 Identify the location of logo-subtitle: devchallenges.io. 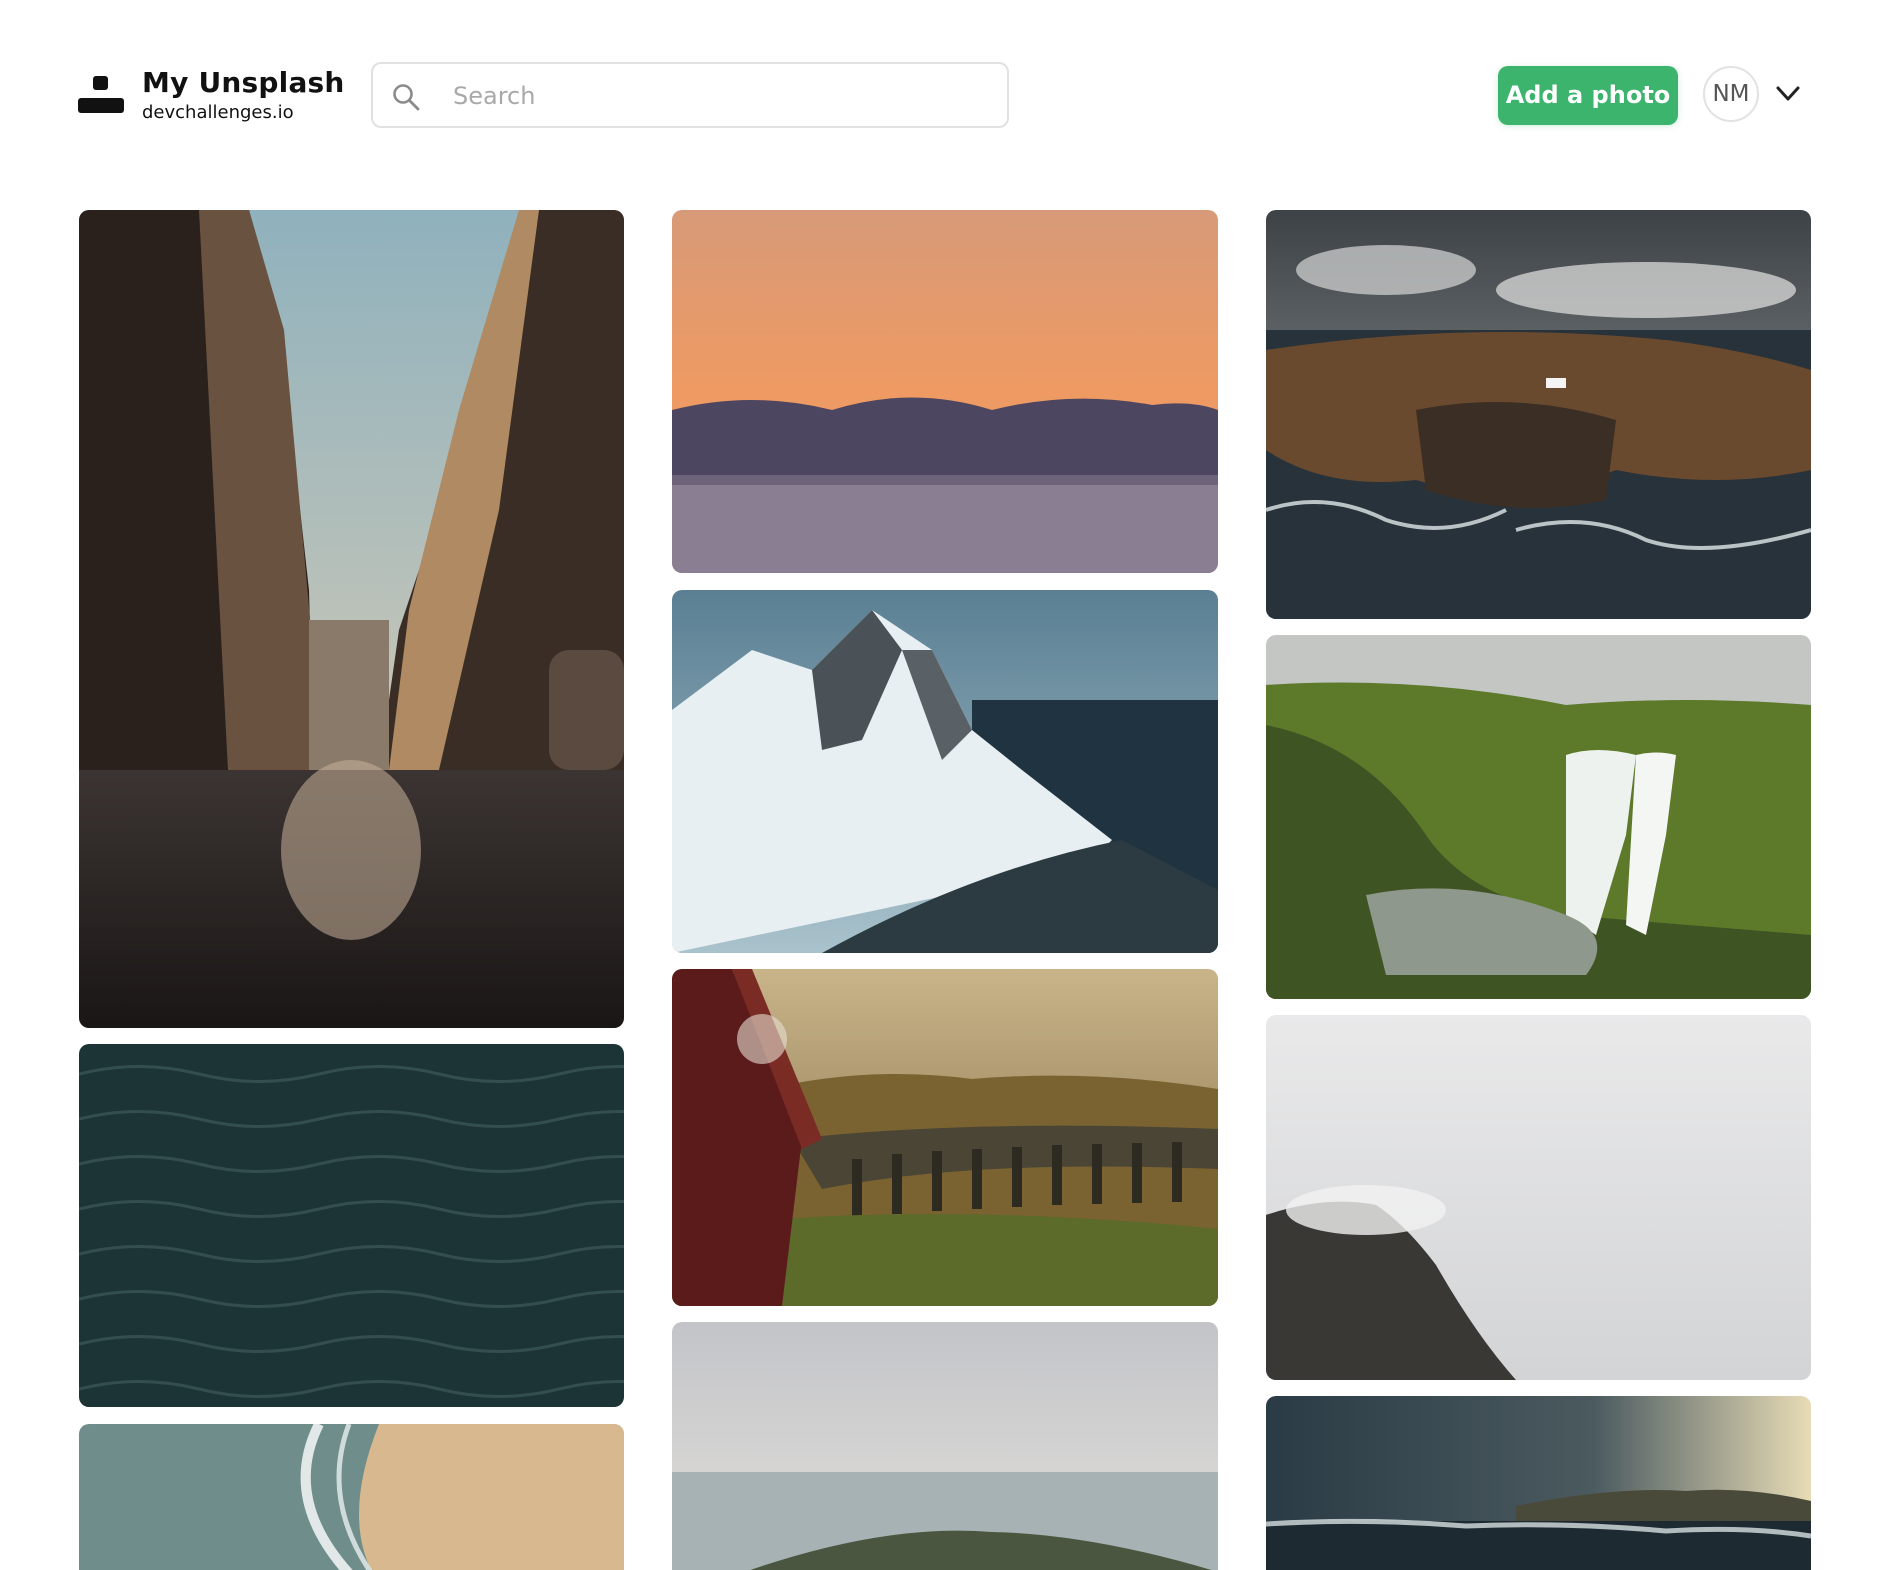
(218, 112).